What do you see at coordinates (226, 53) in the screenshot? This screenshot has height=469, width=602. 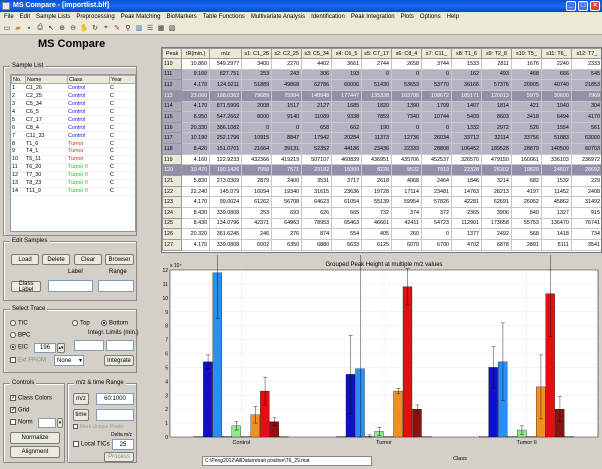 I see `table-col-header: m/z` at bounding box center [226, 53].